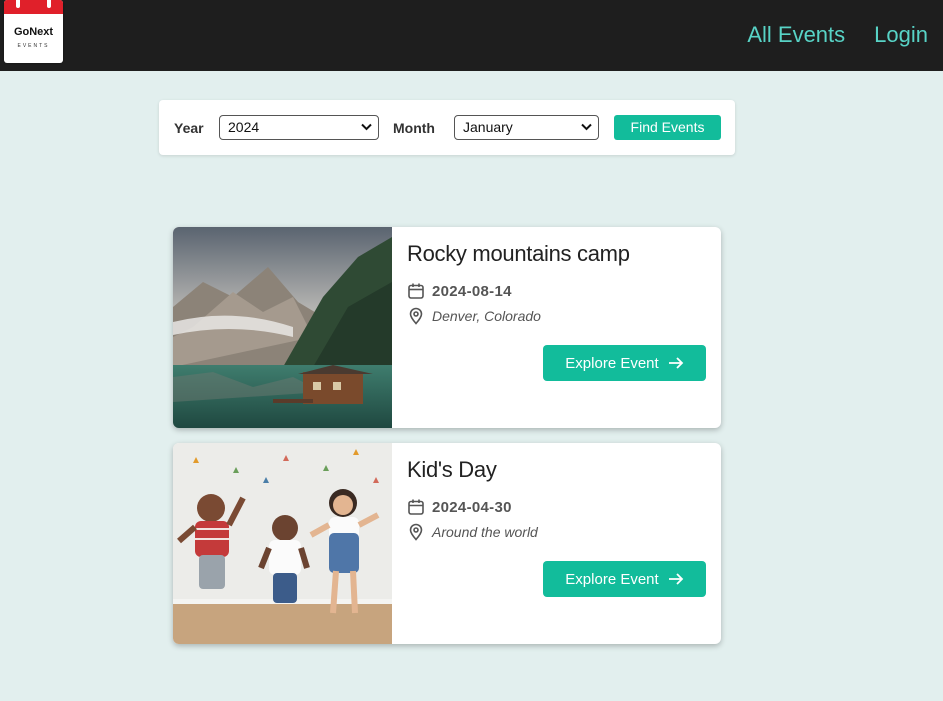 This screenshot has height=701, width=943. I want to click on event-date-row: 2024-08-14, so click(459, 291).